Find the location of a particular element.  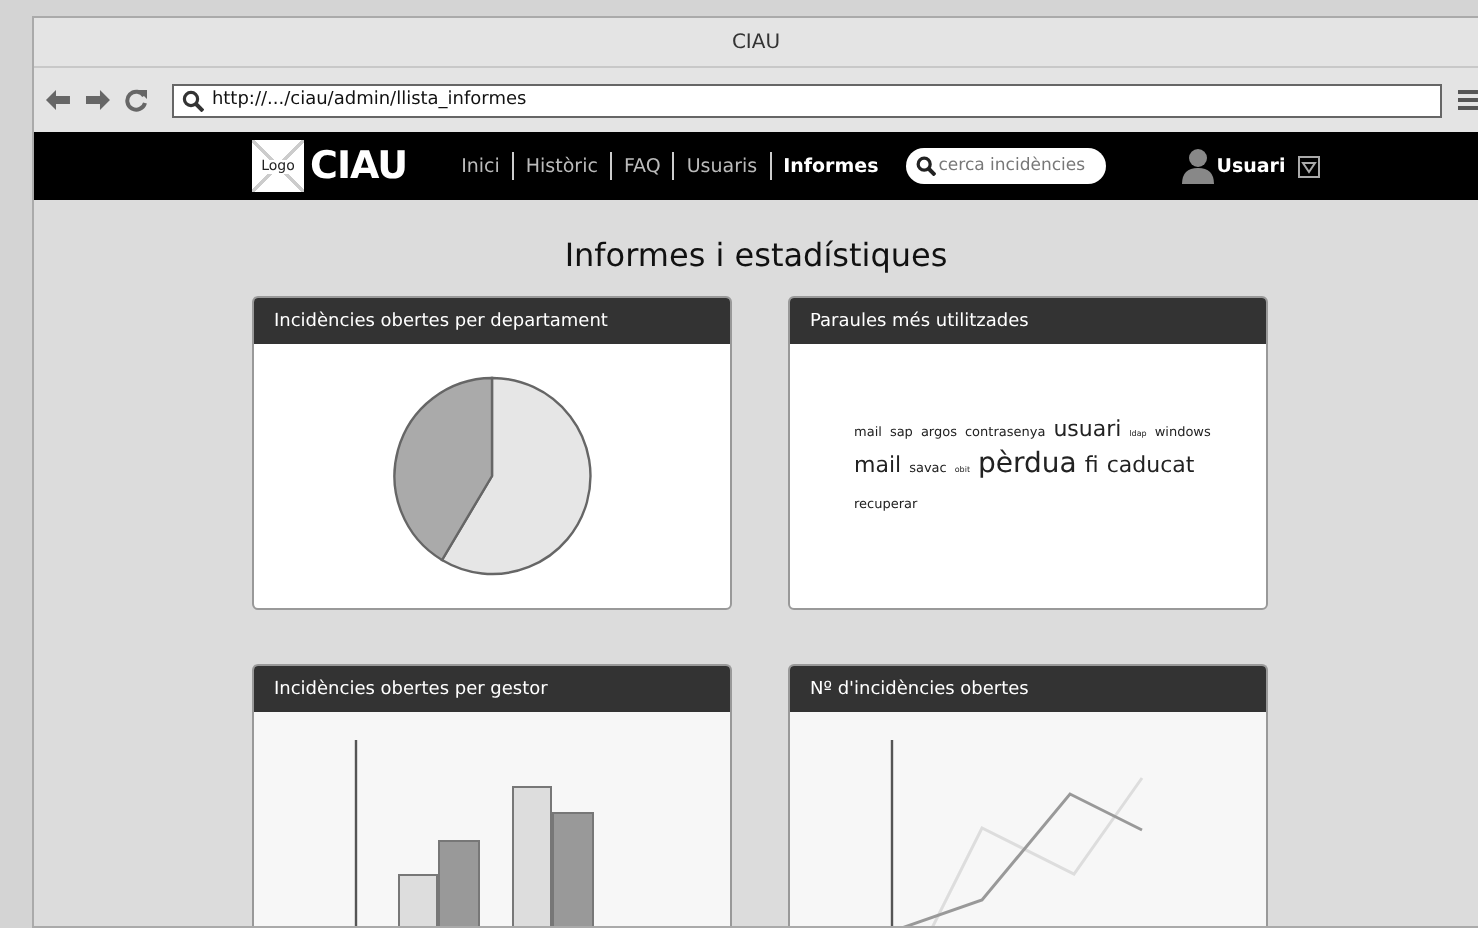

address-field: http://.../ciau/admin/llista_informes is located at coordinates (807, 100).